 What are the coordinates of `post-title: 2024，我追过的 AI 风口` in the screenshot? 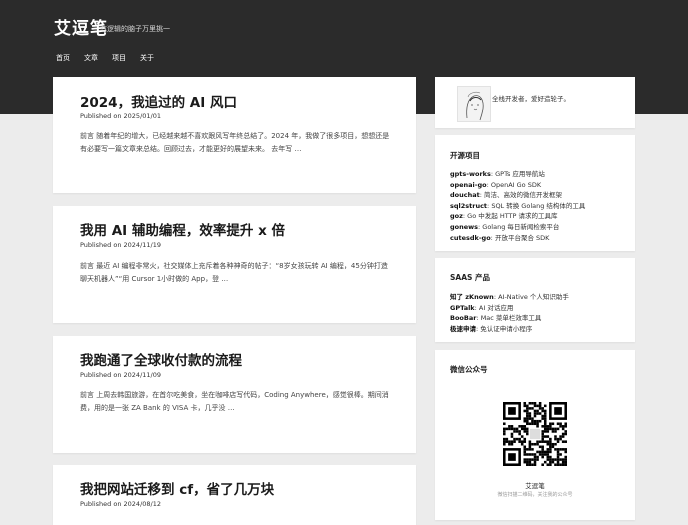 It's located at (158, 101).